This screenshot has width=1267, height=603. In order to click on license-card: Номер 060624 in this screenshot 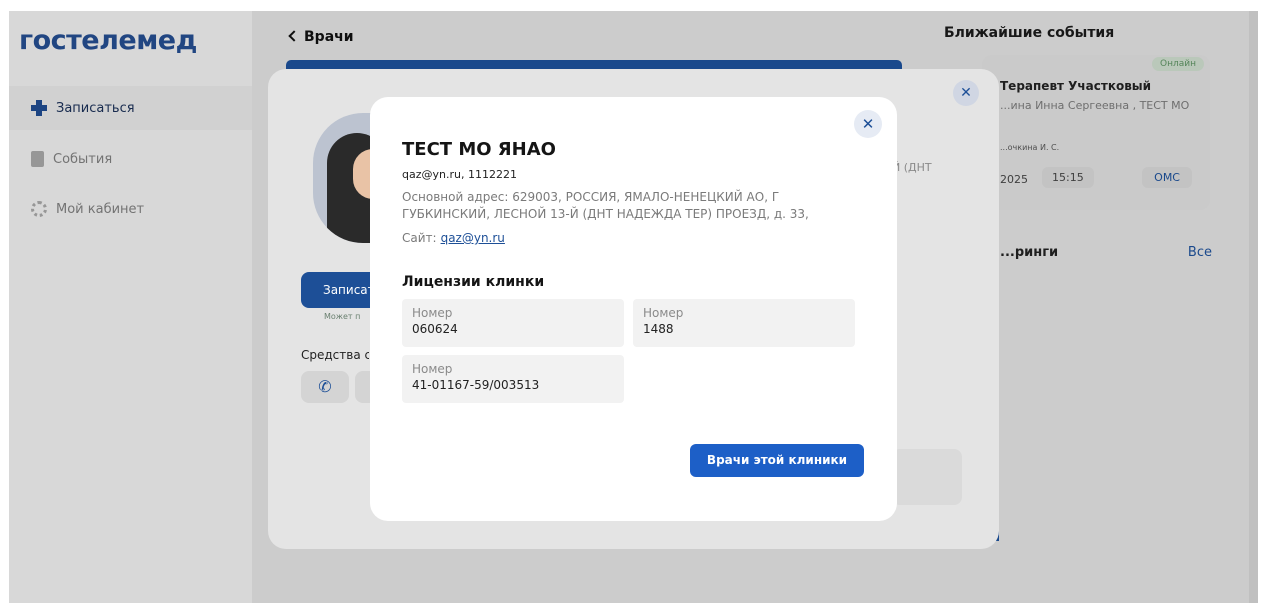, I will do `click(513, 323)`.